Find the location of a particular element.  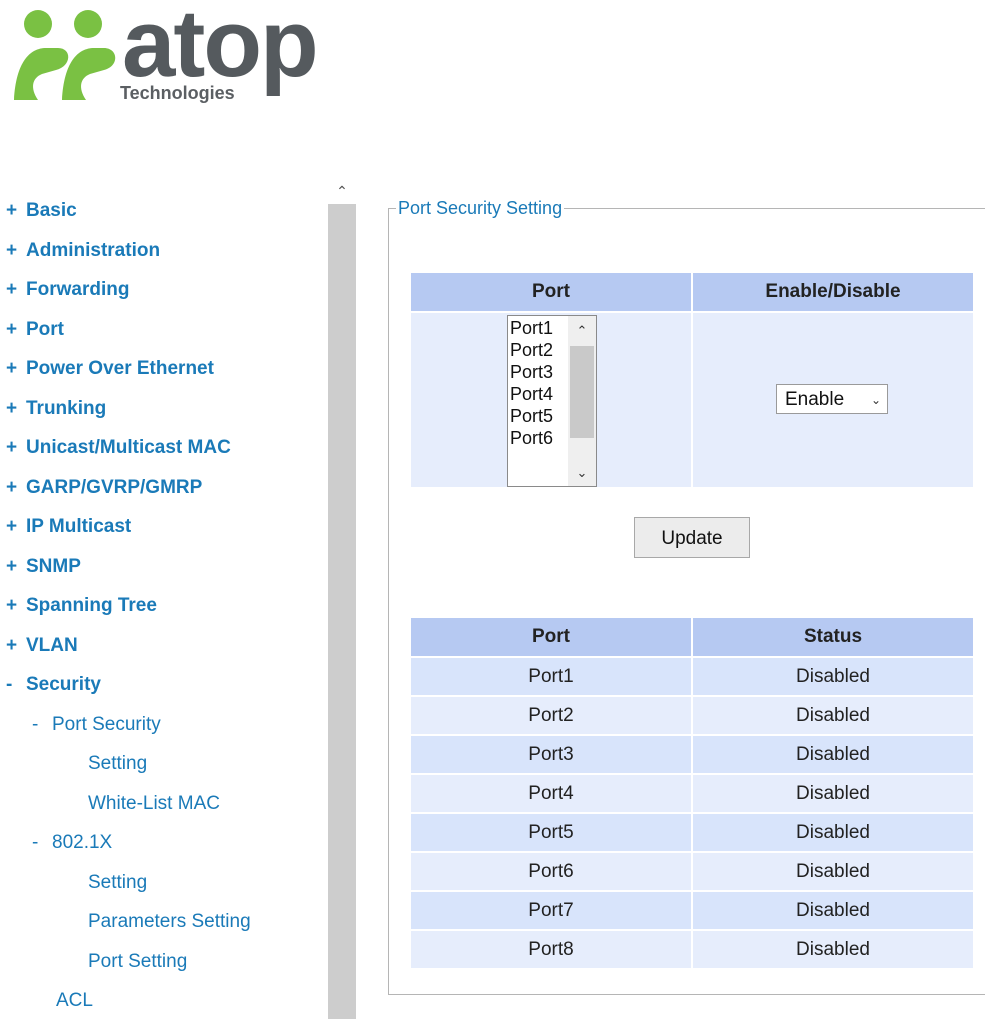

table-row: Port5 Disabled is located at coordinates (692, 832).